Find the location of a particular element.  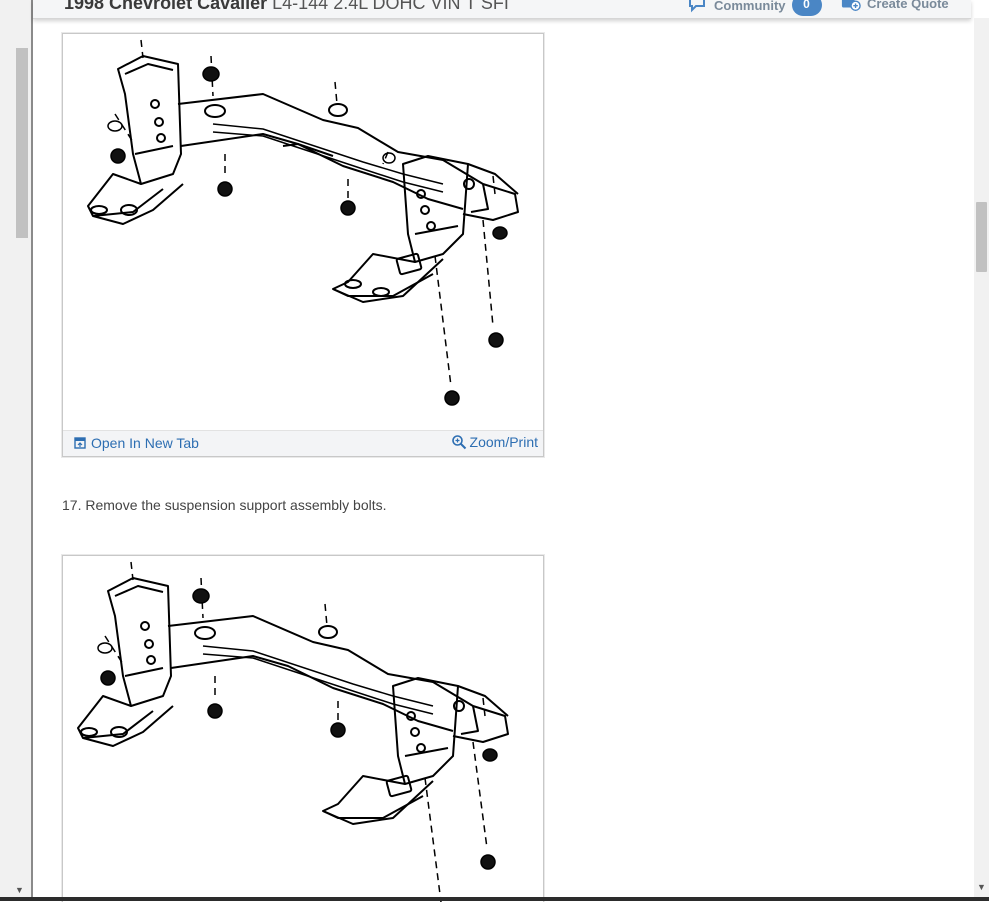

content-scrollbar-thumb is located at coordinates (981, 237).